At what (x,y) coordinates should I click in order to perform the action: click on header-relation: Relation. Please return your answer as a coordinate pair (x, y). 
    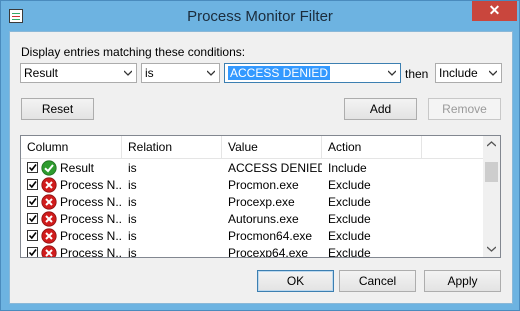
    Looking at the image, I should click on (172, 147).